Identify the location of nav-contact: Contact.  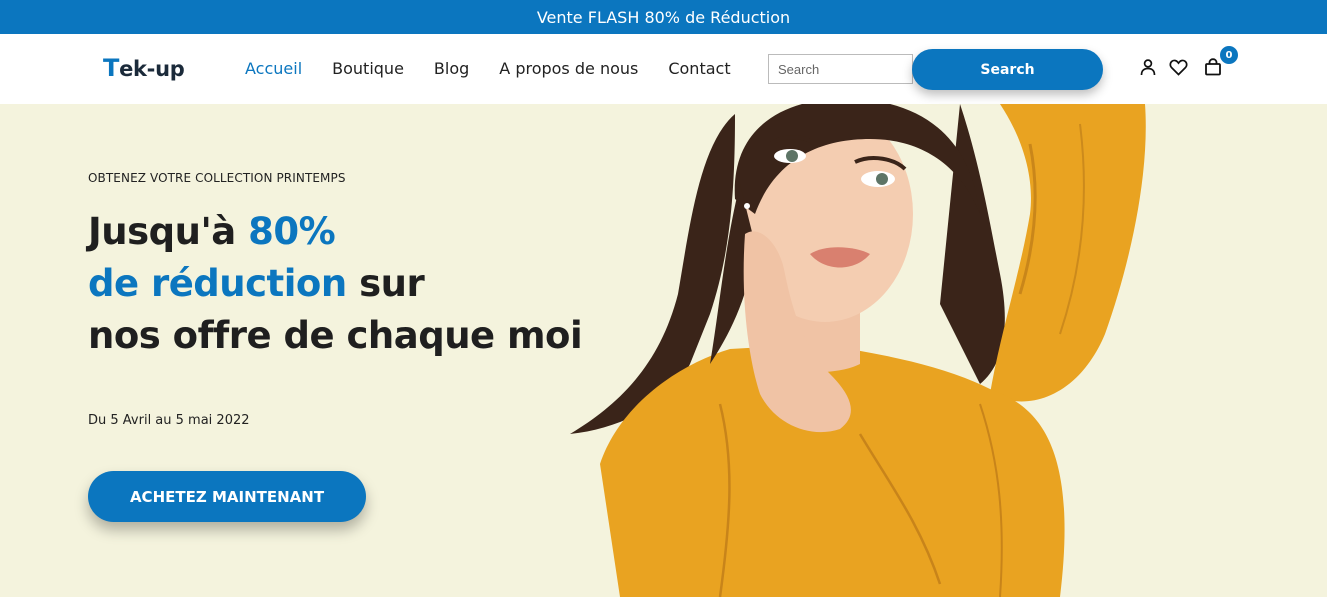
(699, 68).